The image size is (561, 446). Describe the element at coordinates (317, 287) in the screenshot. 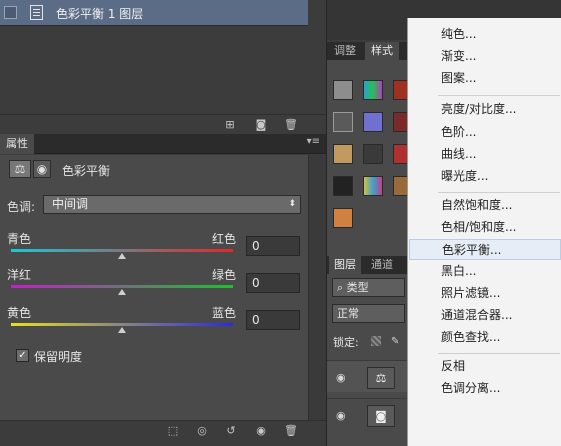

I see `properties-scrollbar` at that location.